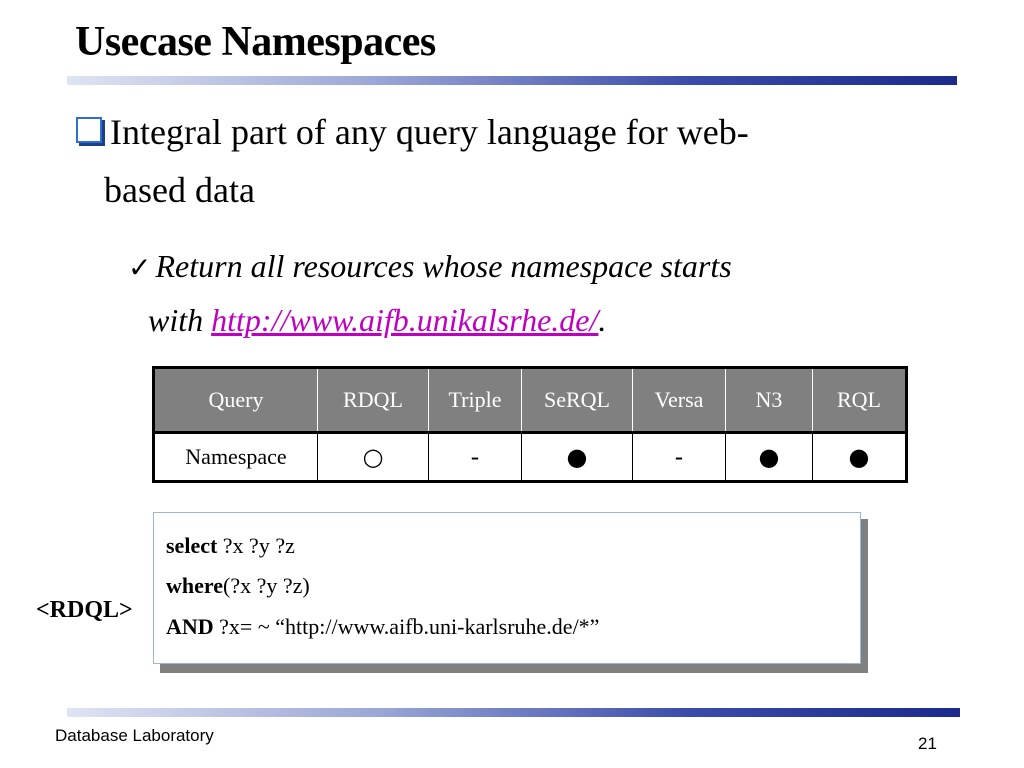 The width and height of the screenshot is (1024, 768). What do you see at coordinates (256, 545) in the screenshot?
I see `code-line1-rest: ?x ?y ?z` at bounding box center [256, 545].